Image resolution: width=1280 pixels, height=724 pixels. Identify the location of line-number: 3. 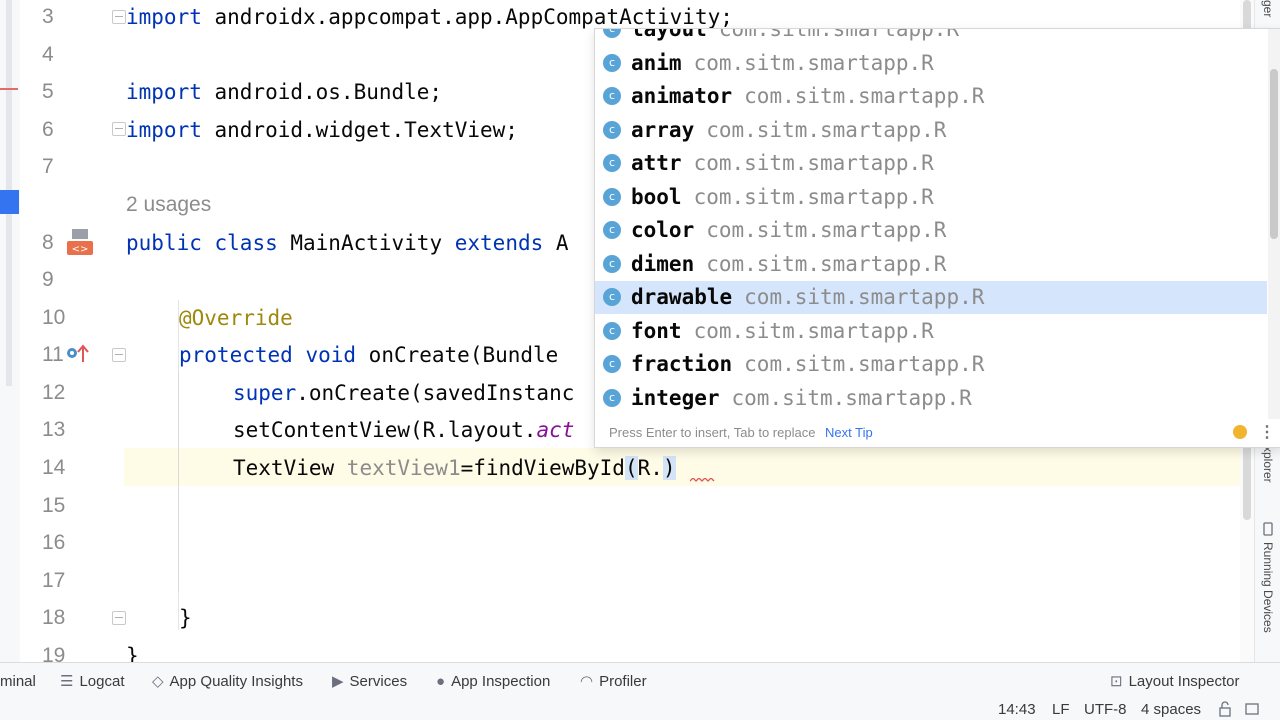
(48, 16).